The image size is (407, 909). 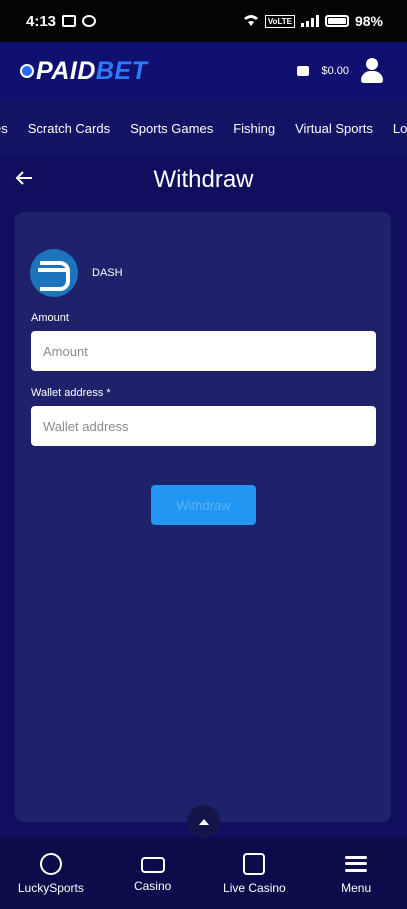 What do you see at coordinates (69, 128) in the screenshot?
I see `nav-item-scratch-cards: Scratch Cards` at bounding box center [69, 128].